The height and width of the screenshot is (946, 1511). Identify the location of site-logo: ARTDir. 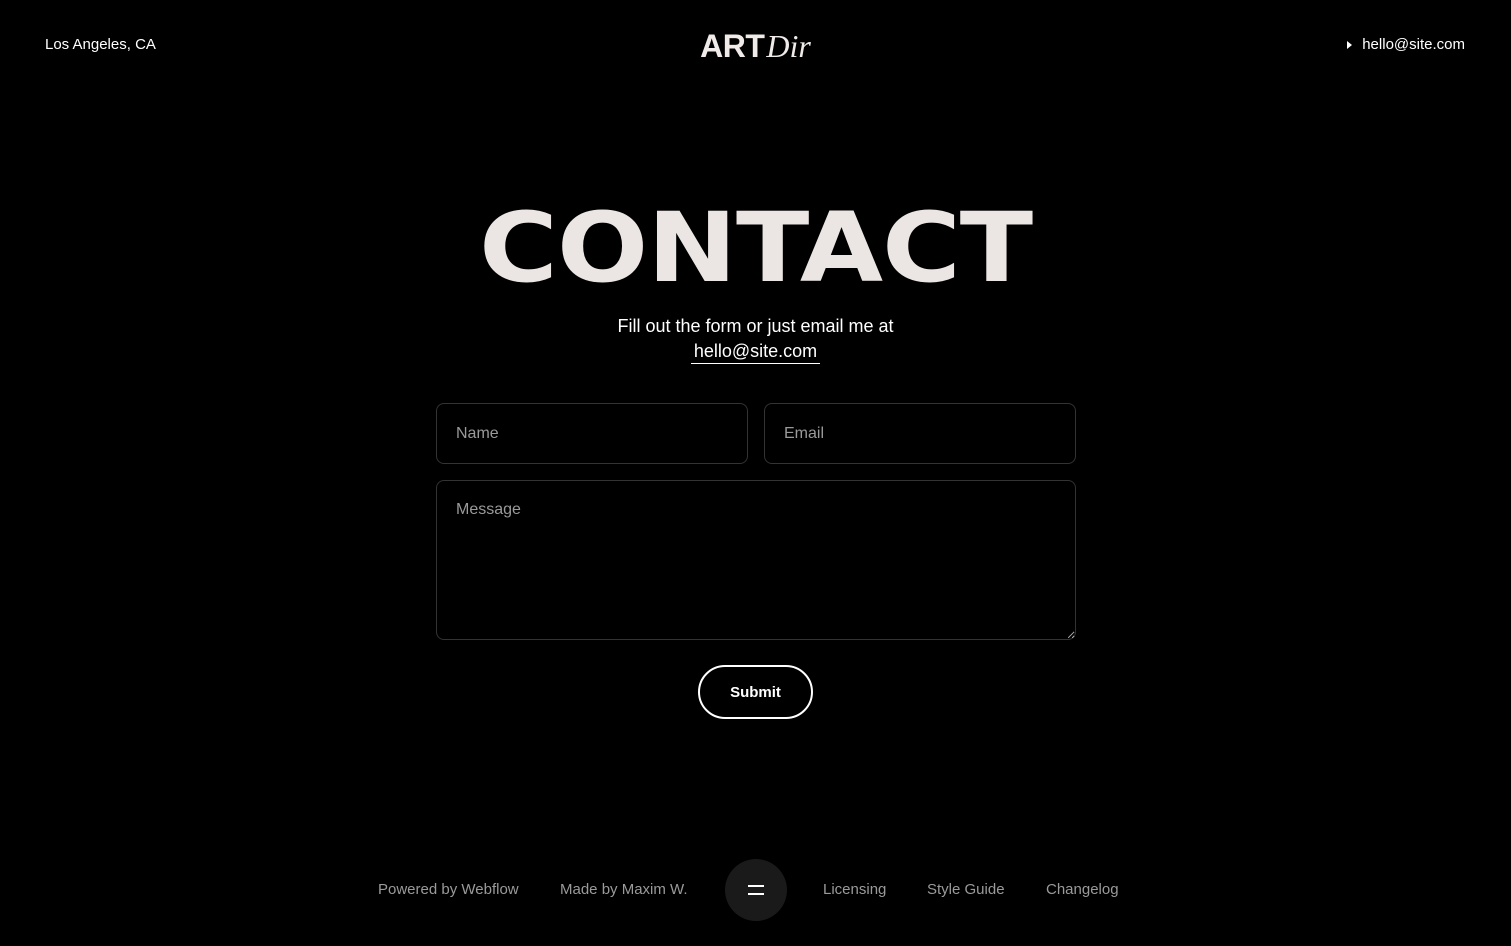
(755, 46).